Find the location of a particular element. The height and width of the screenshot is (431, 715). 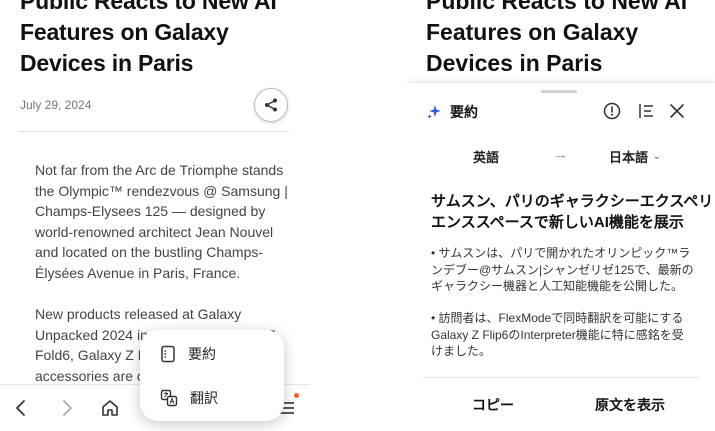

source-language: 英語 is located at coordinates (486, 156).